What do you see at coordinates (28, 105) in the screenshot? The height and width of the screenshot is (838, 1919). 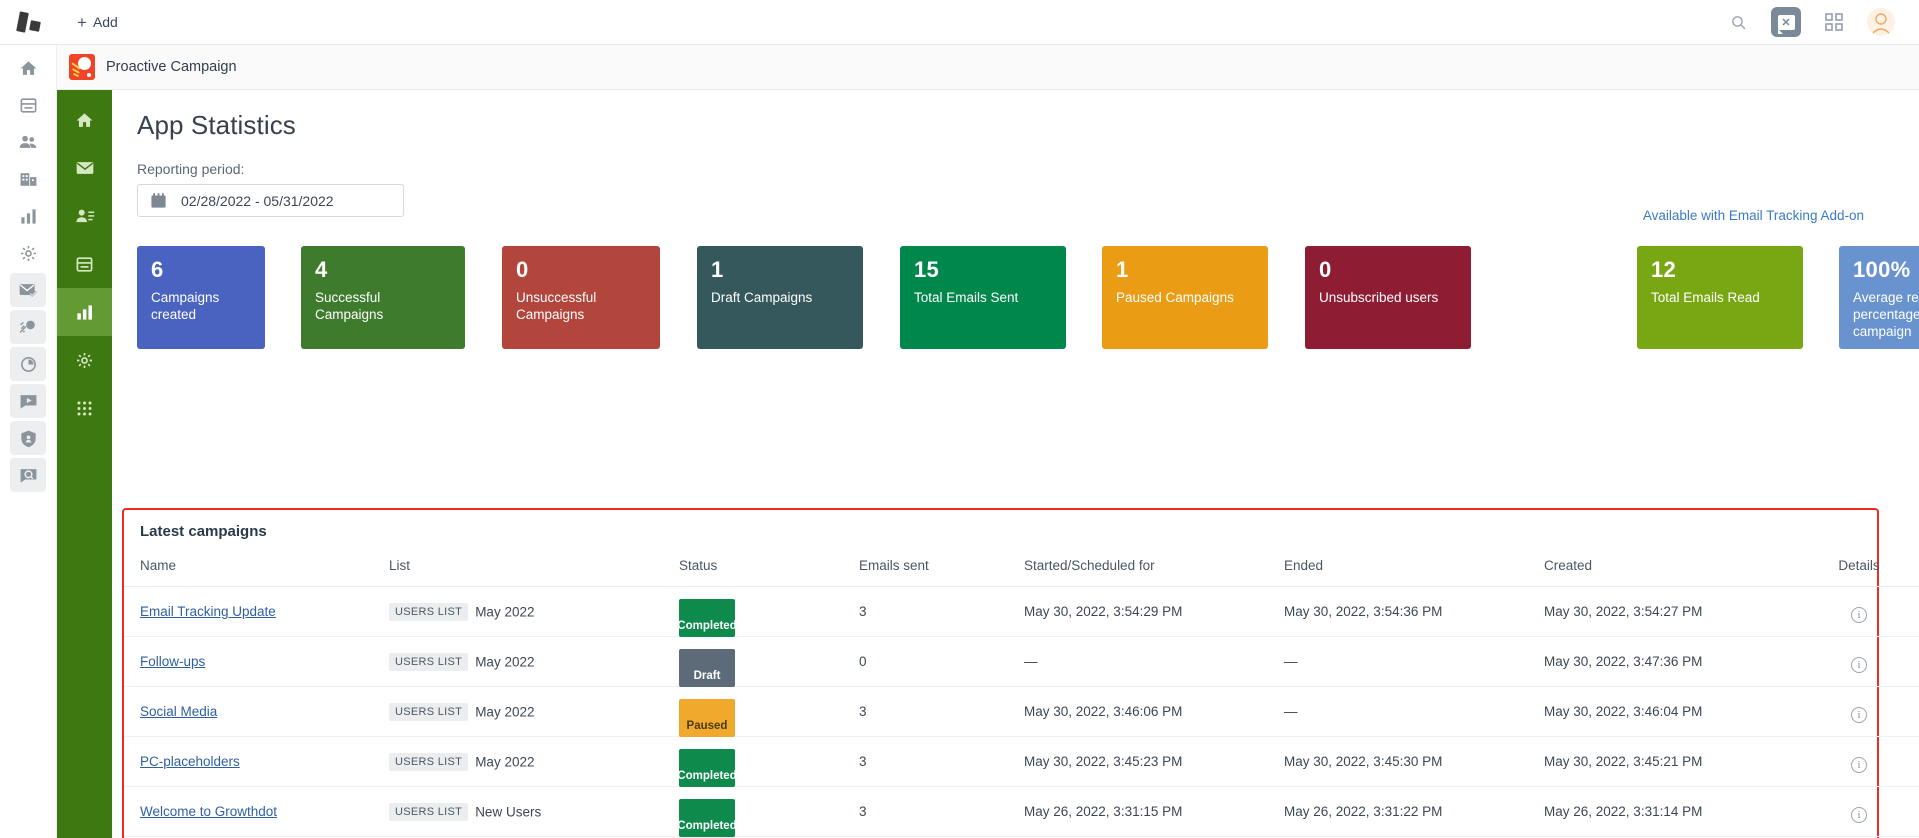 I see `rail-item-feeds` at bounding box center [28, 105].